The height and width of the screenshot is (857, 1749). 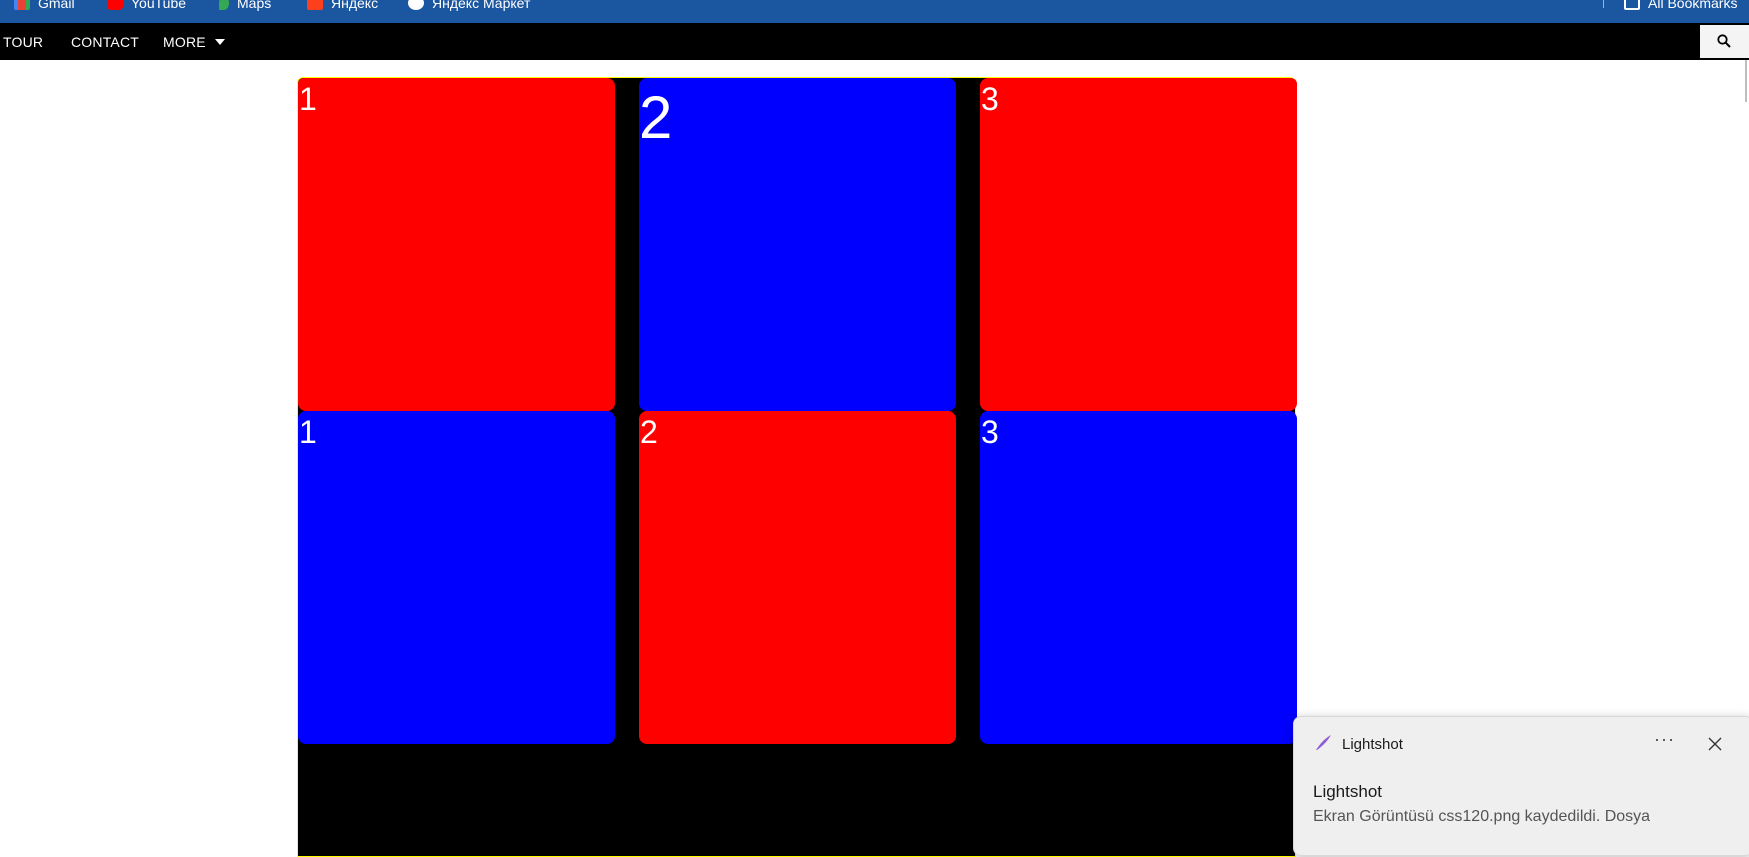 What do you see at coordinates (224, 5) in the screenshot?
I see `maps-icon` at bounding box center [224, 5].